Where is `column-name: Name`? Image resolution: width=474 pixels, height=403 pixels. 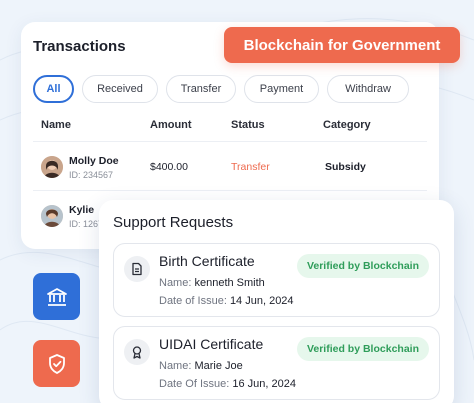 column-name: Name is located at coordinates (56, 125).